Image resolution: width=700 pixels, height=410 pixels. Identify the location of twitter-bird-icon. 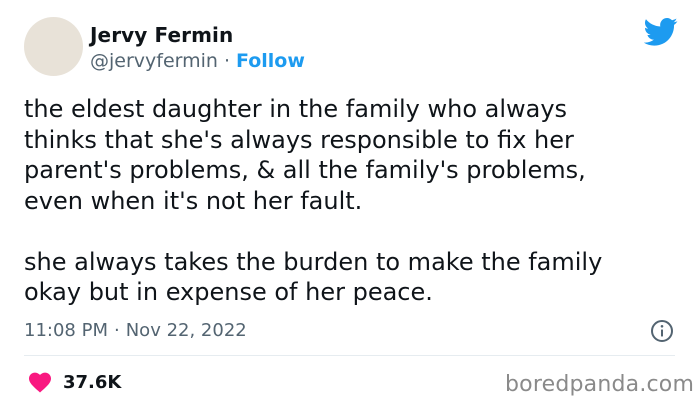
(661, 32).